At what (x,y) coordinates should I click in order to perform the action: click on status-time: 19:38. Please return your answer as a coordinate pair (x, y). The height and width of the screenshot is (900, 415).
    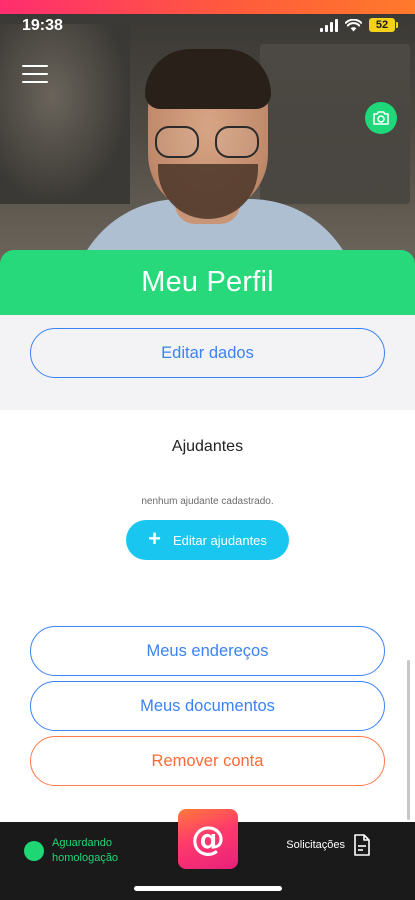
    Looking at the image, I should click on (42, 25).